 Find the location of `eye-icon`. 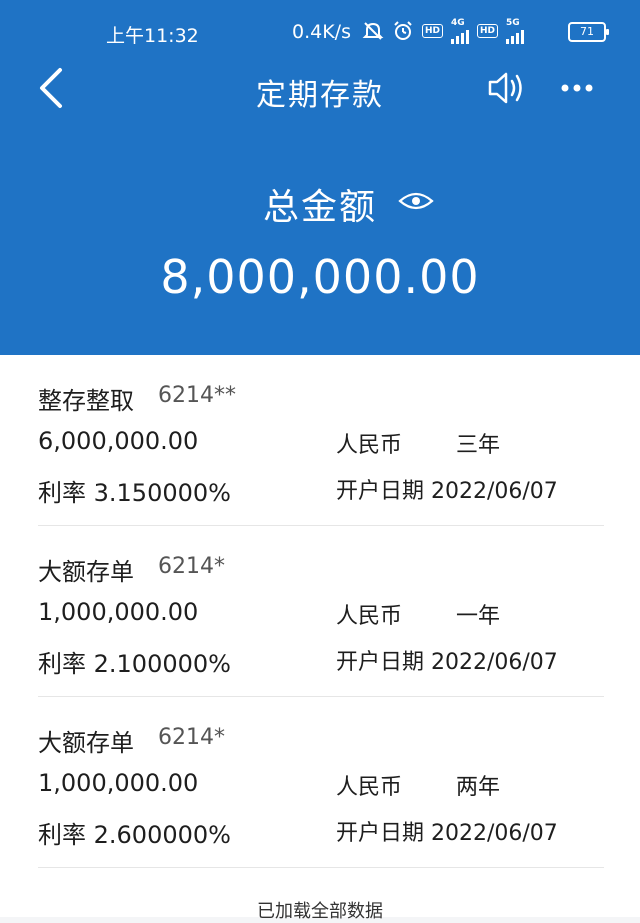

eye-icon is located at coordinates (416, 201).